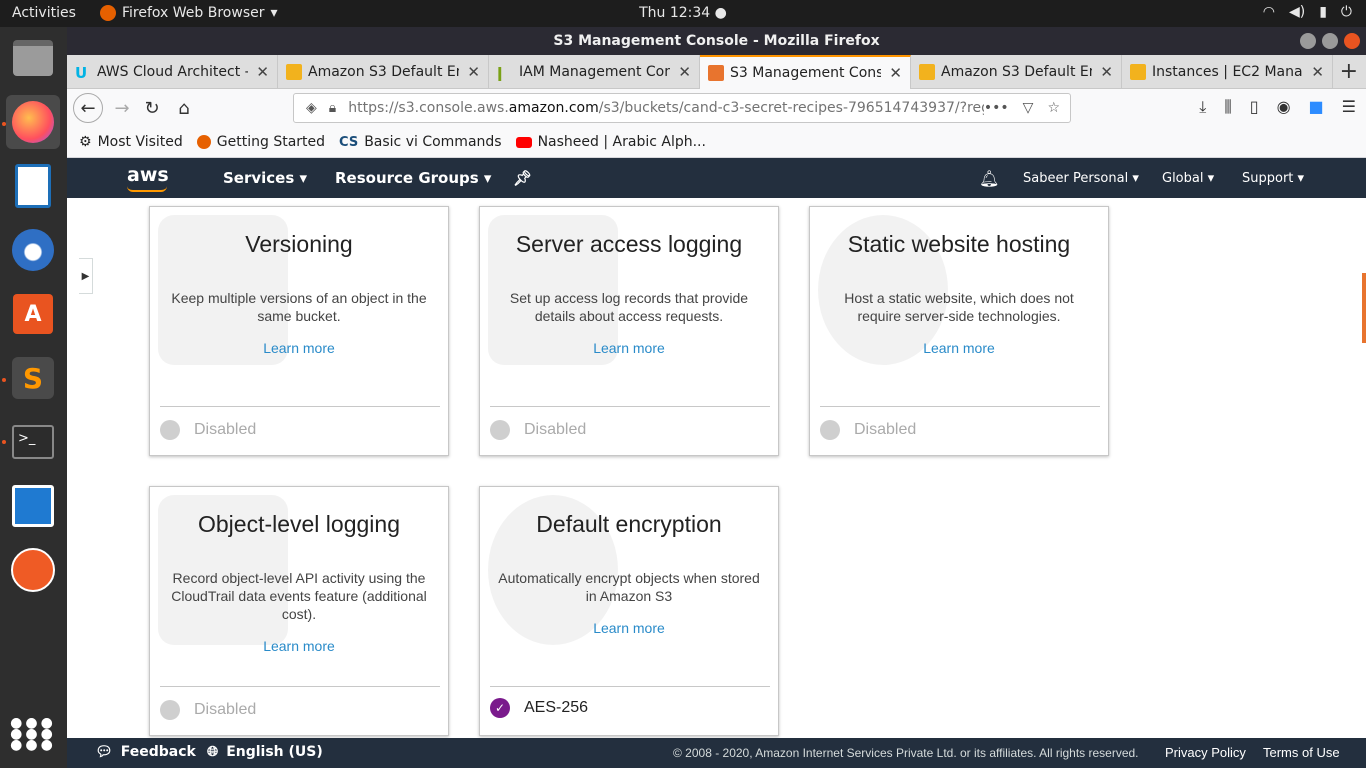  Describe the element at coordinates (1053, 108) in the screenshot. I see `bookmark-star-icon: ☆` at that location.